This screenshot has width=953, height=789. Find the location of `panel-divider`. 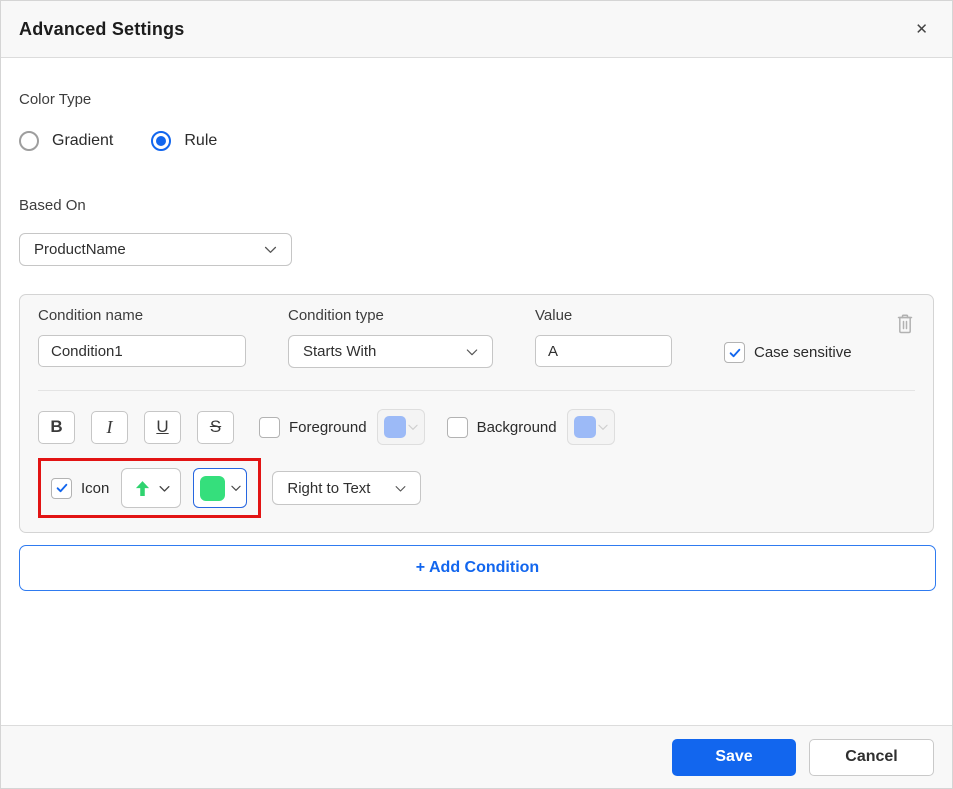

panel-divider is located at coordinates (476, 390).